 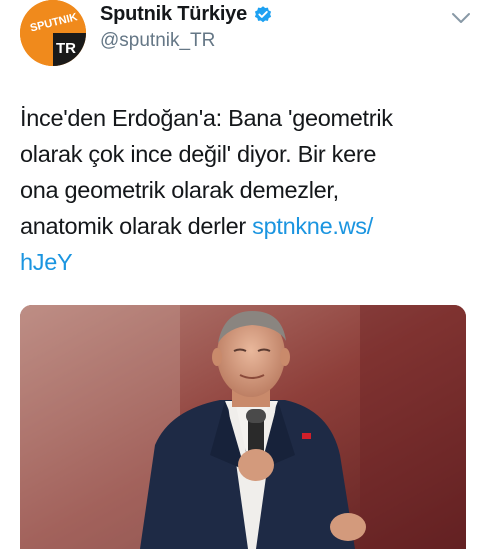 What do you see at coordinates (198, 154) in the screenshot?
I see `tweet-line: olarak çok ince değil' diyor. Bir kere` at bounding box center [198, 154].